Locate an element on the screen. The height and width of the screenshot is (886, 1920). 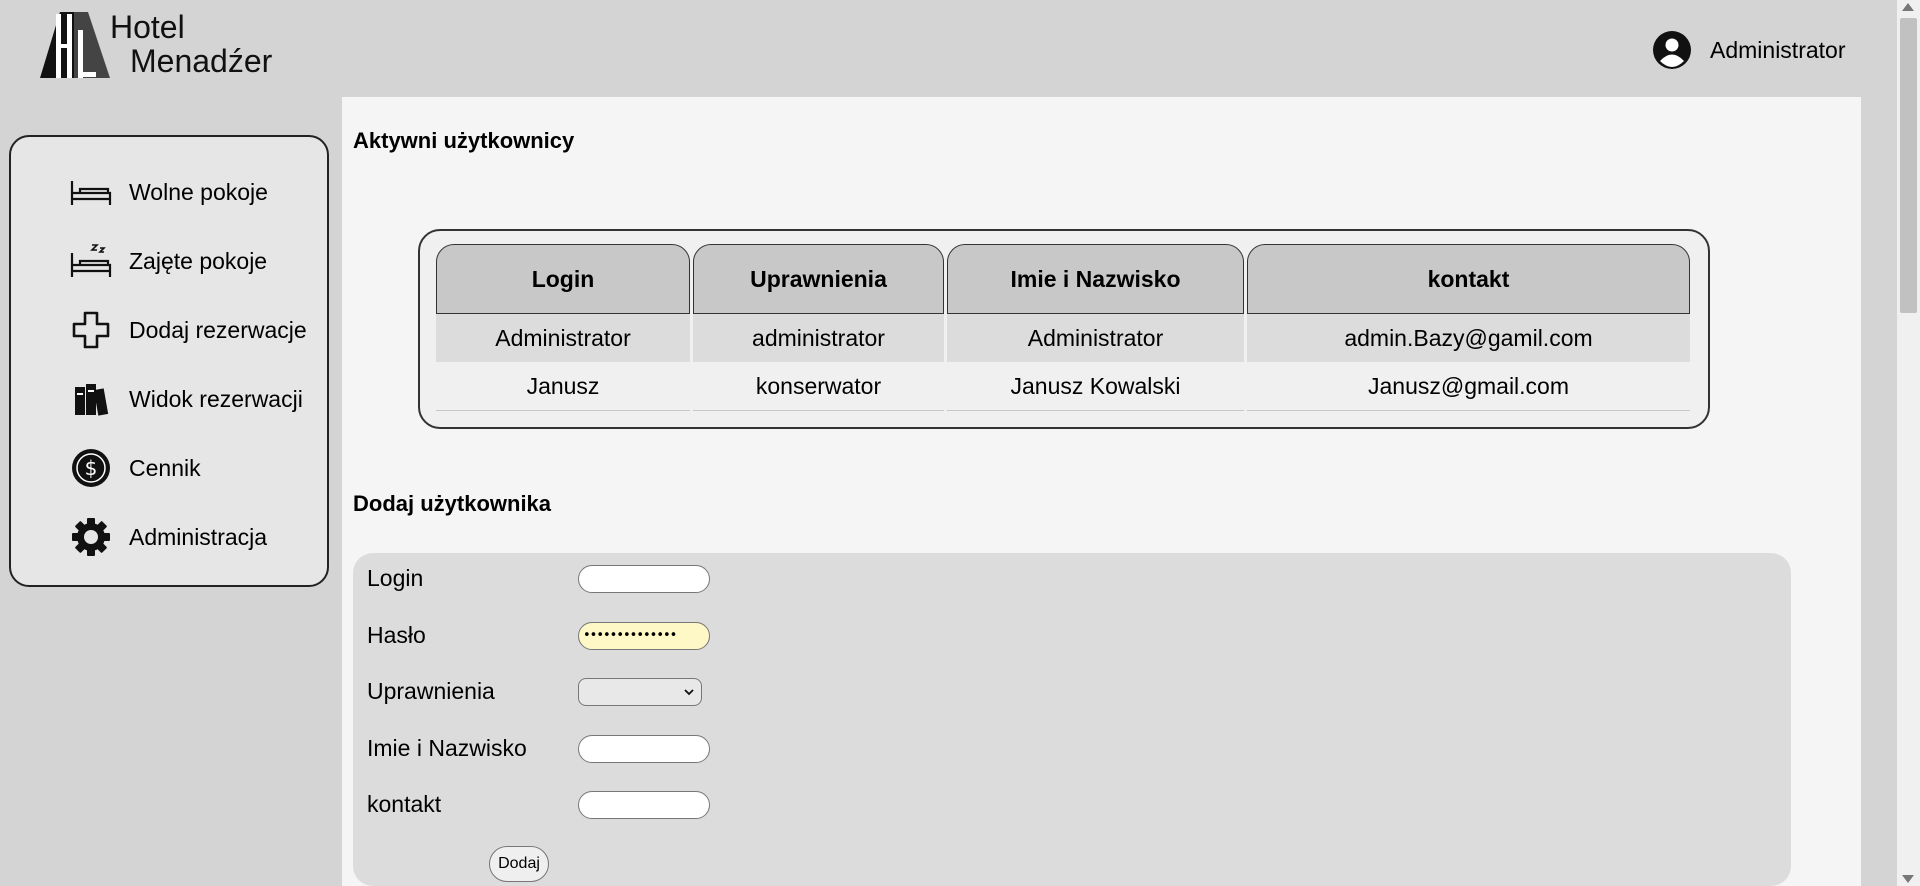
scrollbar-thumb is located at coordinates (1908, 165).